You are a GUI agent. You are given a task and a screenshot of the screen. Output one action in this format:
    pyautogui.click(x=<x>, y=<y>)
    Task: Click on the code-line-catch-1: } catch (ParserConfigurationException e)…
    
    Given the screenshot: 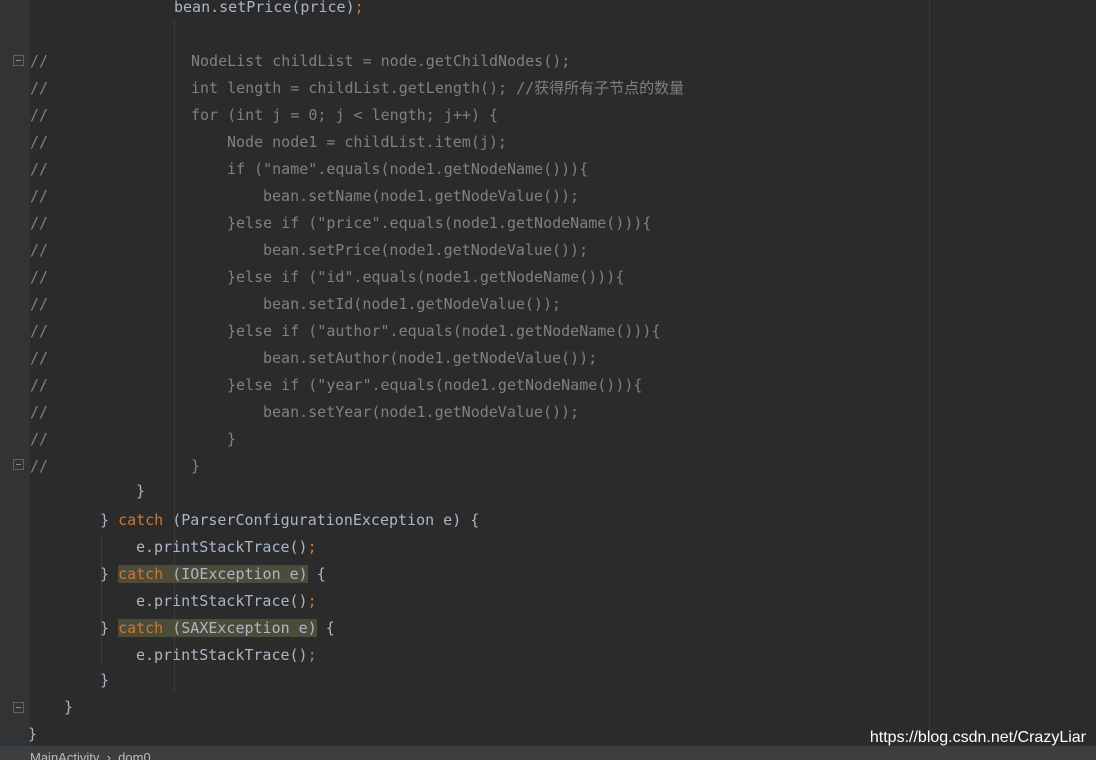 What is the action you would take?
    pyautogui.click(x=290, y=520)
    